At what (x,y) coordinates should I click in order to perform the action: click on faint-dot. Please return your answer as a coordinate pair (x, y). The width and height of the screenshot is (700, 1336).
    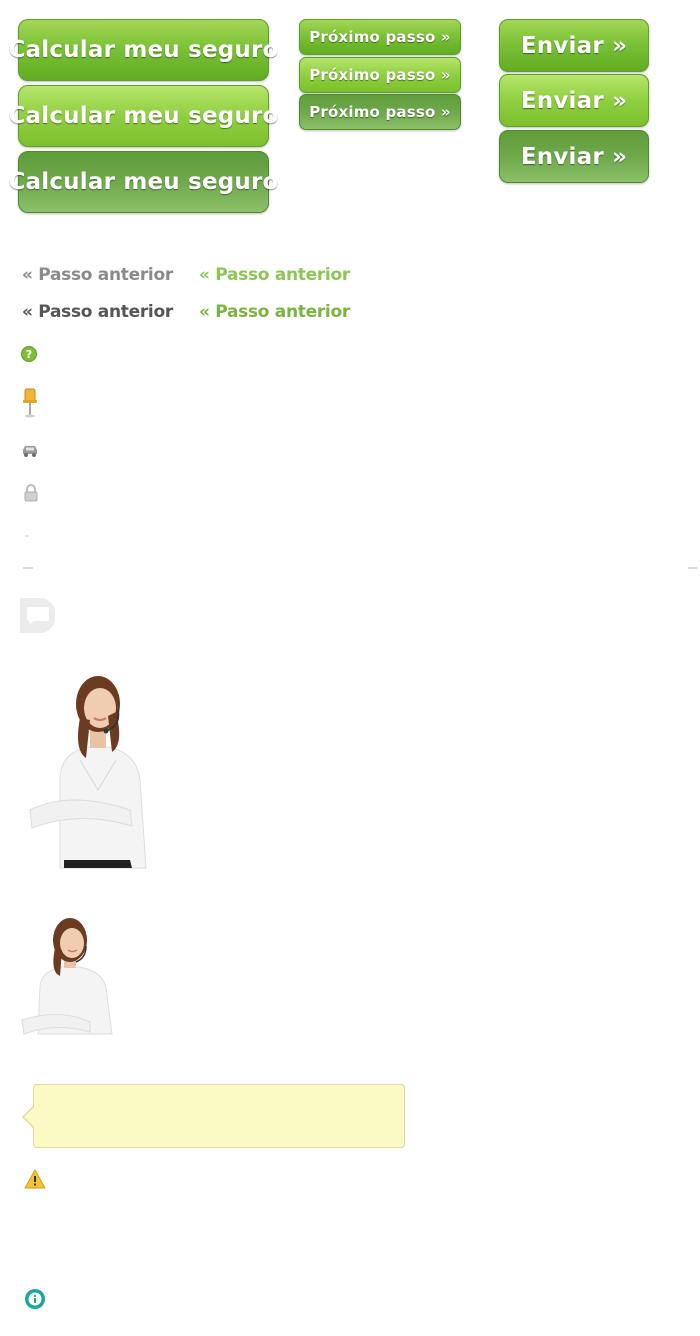
    Looking at the image, I should click on (27, 536).